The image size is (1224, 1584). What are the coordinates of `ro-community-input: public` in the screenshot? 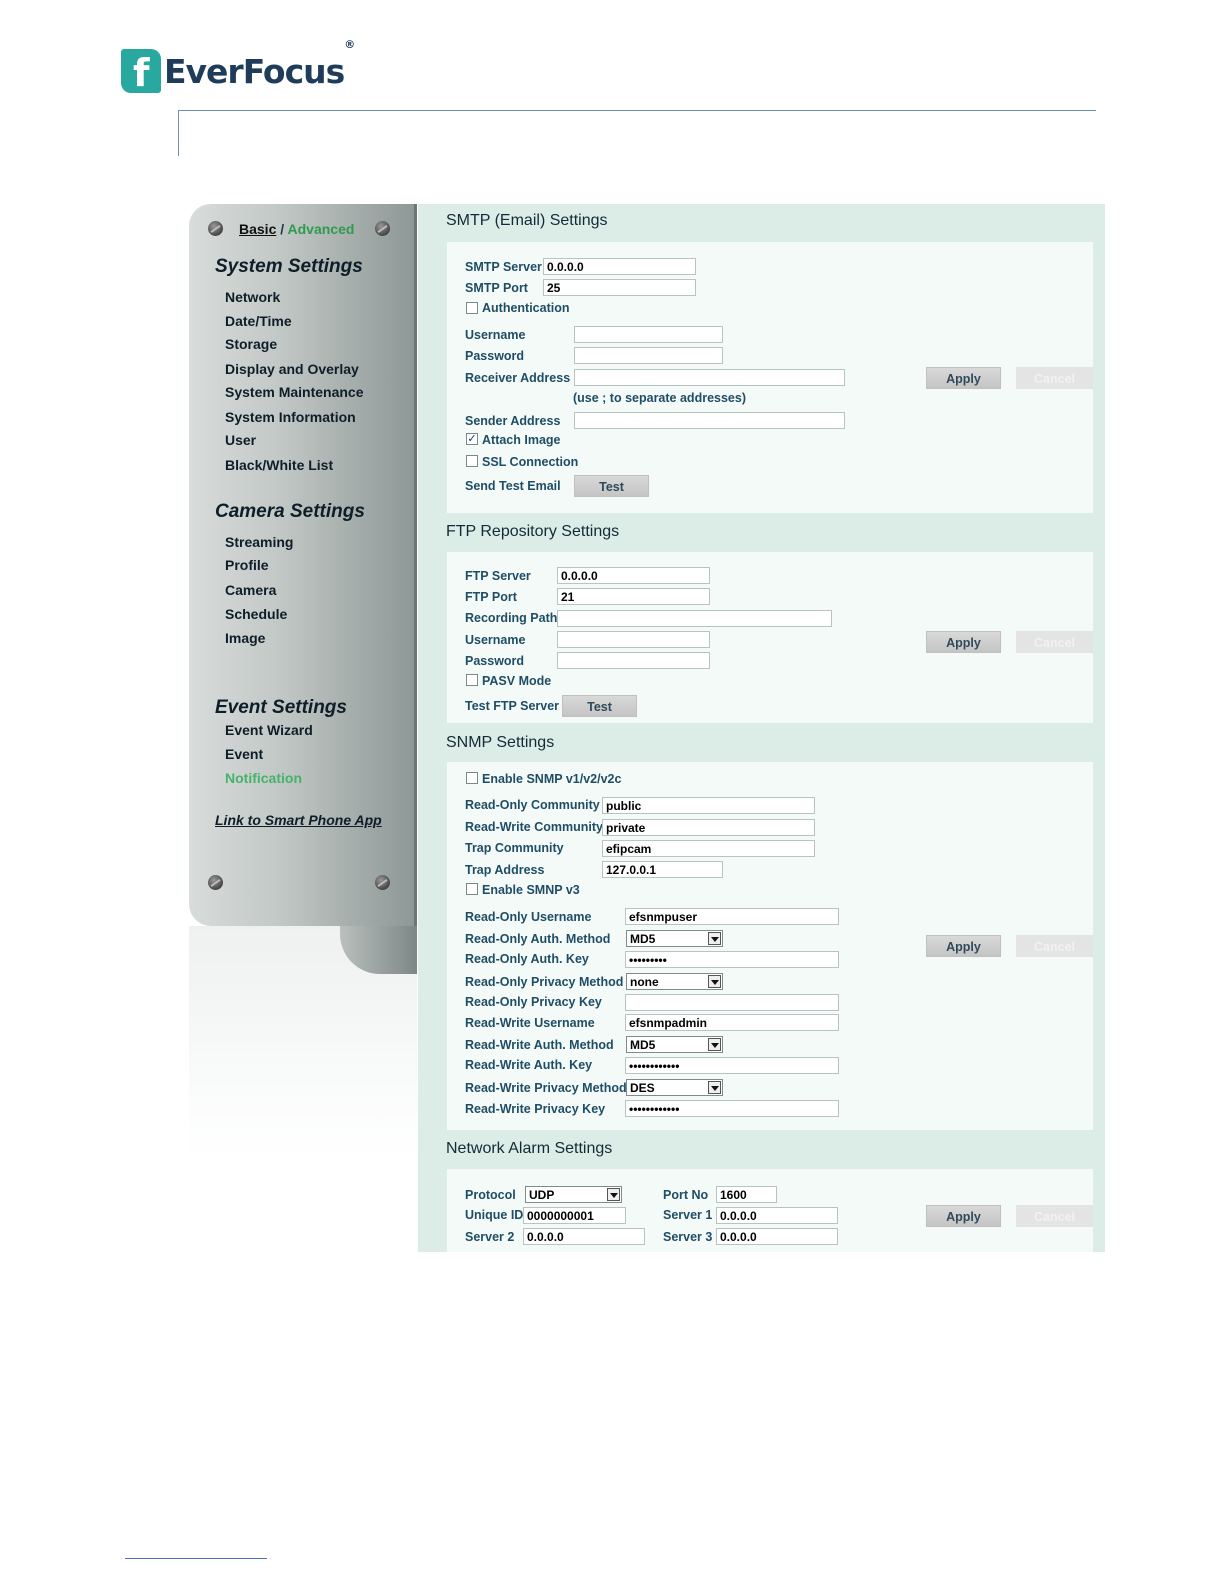 It's located at (708, 805).